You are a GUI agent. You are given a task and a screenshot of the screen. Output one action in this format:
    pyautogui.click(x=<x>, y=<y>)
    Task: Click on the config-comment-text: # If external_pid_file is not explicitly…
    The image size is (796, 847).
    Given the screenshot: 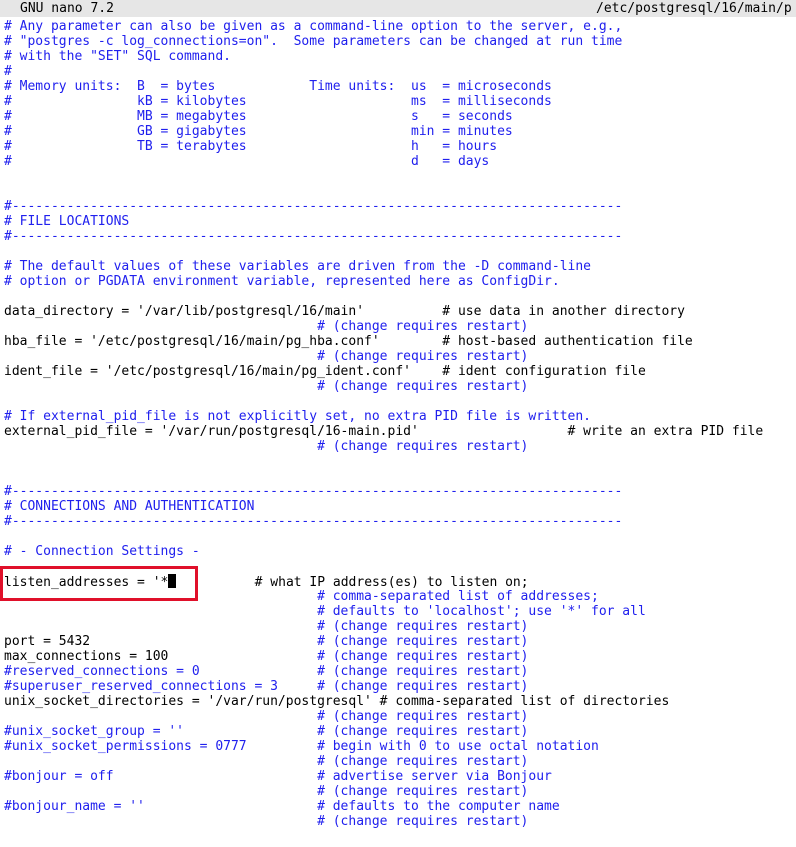 What is the action you would take?
    pyautogui.click(x=297, y=416)
    